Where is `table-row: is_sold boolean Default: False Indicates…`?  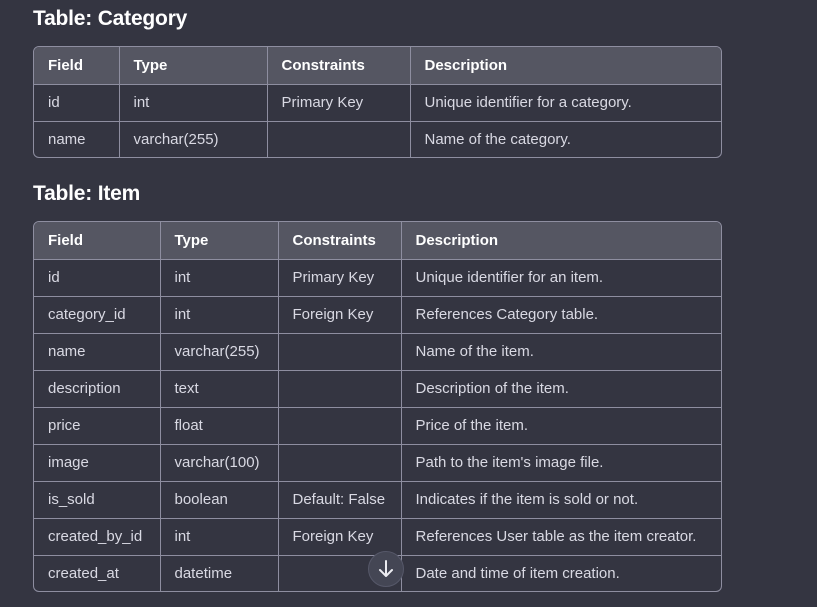 table-row: is_sold boolean Default: False Indicates… is located at coordinates (377, 500).